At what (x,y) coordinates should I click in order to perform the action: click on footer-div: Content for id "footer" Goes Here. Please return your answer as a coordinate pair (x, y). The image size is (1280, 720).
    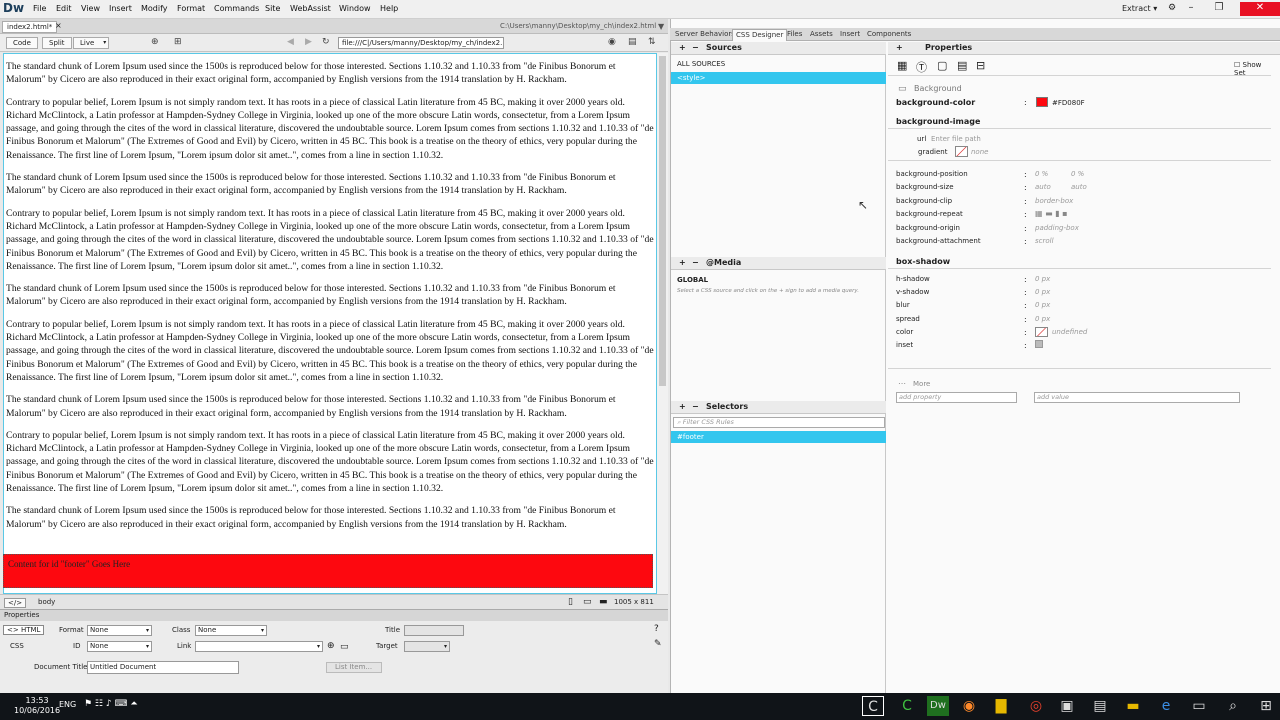
    Looking at the image, I should click on (328, 571).